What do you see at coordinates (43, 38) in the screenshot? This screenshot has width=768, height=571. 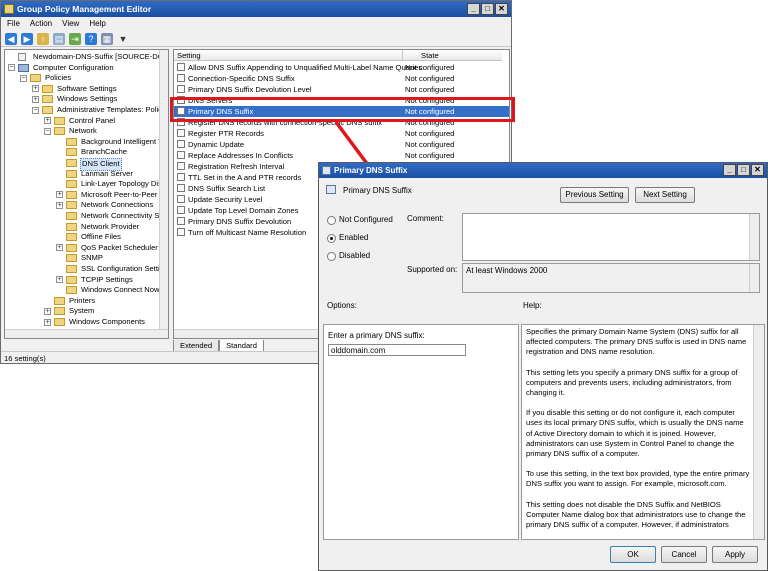 I see `up-folder-icon: ↑` at bounding box center [43, 38].